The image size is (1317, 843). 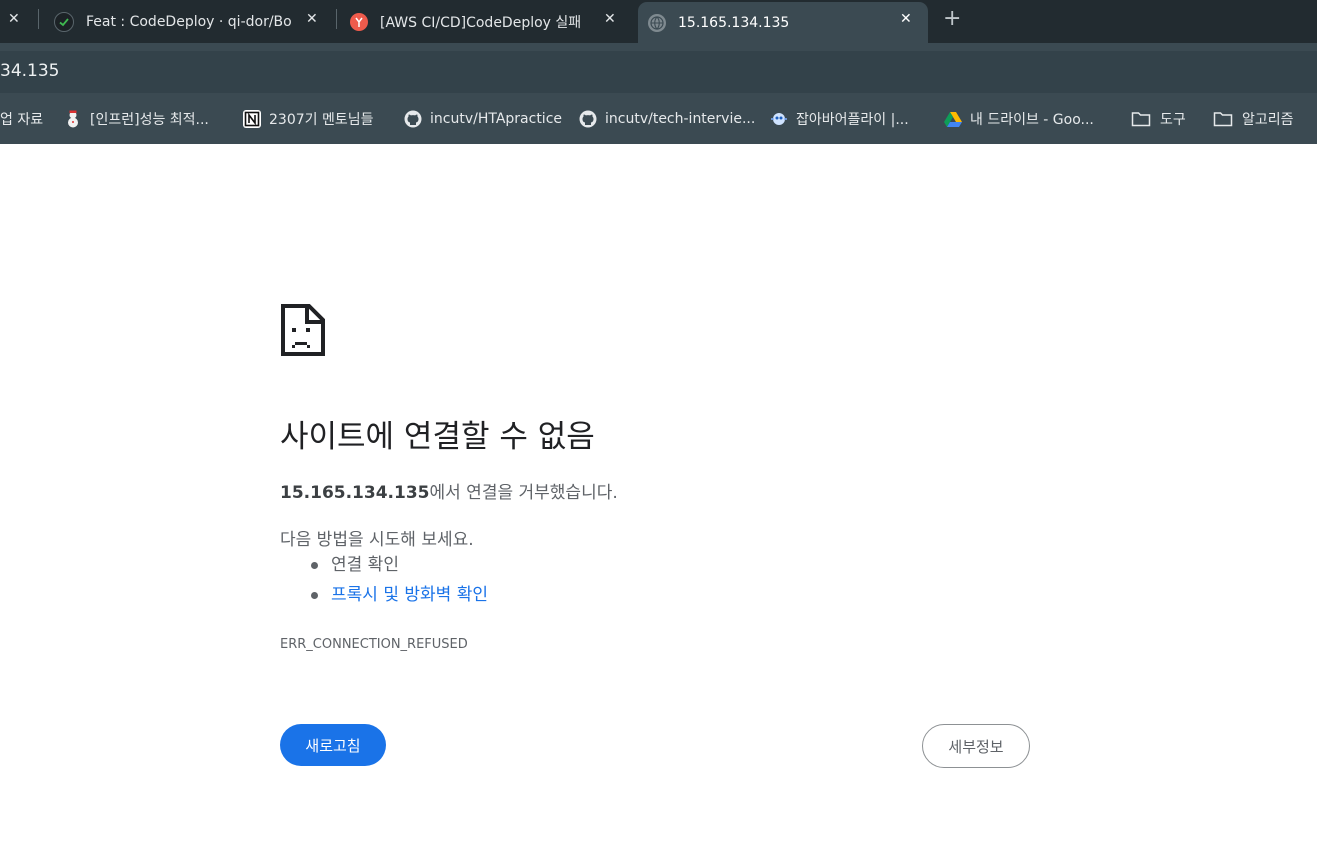 I want to click on toolbar, so click(x=658, y=47).